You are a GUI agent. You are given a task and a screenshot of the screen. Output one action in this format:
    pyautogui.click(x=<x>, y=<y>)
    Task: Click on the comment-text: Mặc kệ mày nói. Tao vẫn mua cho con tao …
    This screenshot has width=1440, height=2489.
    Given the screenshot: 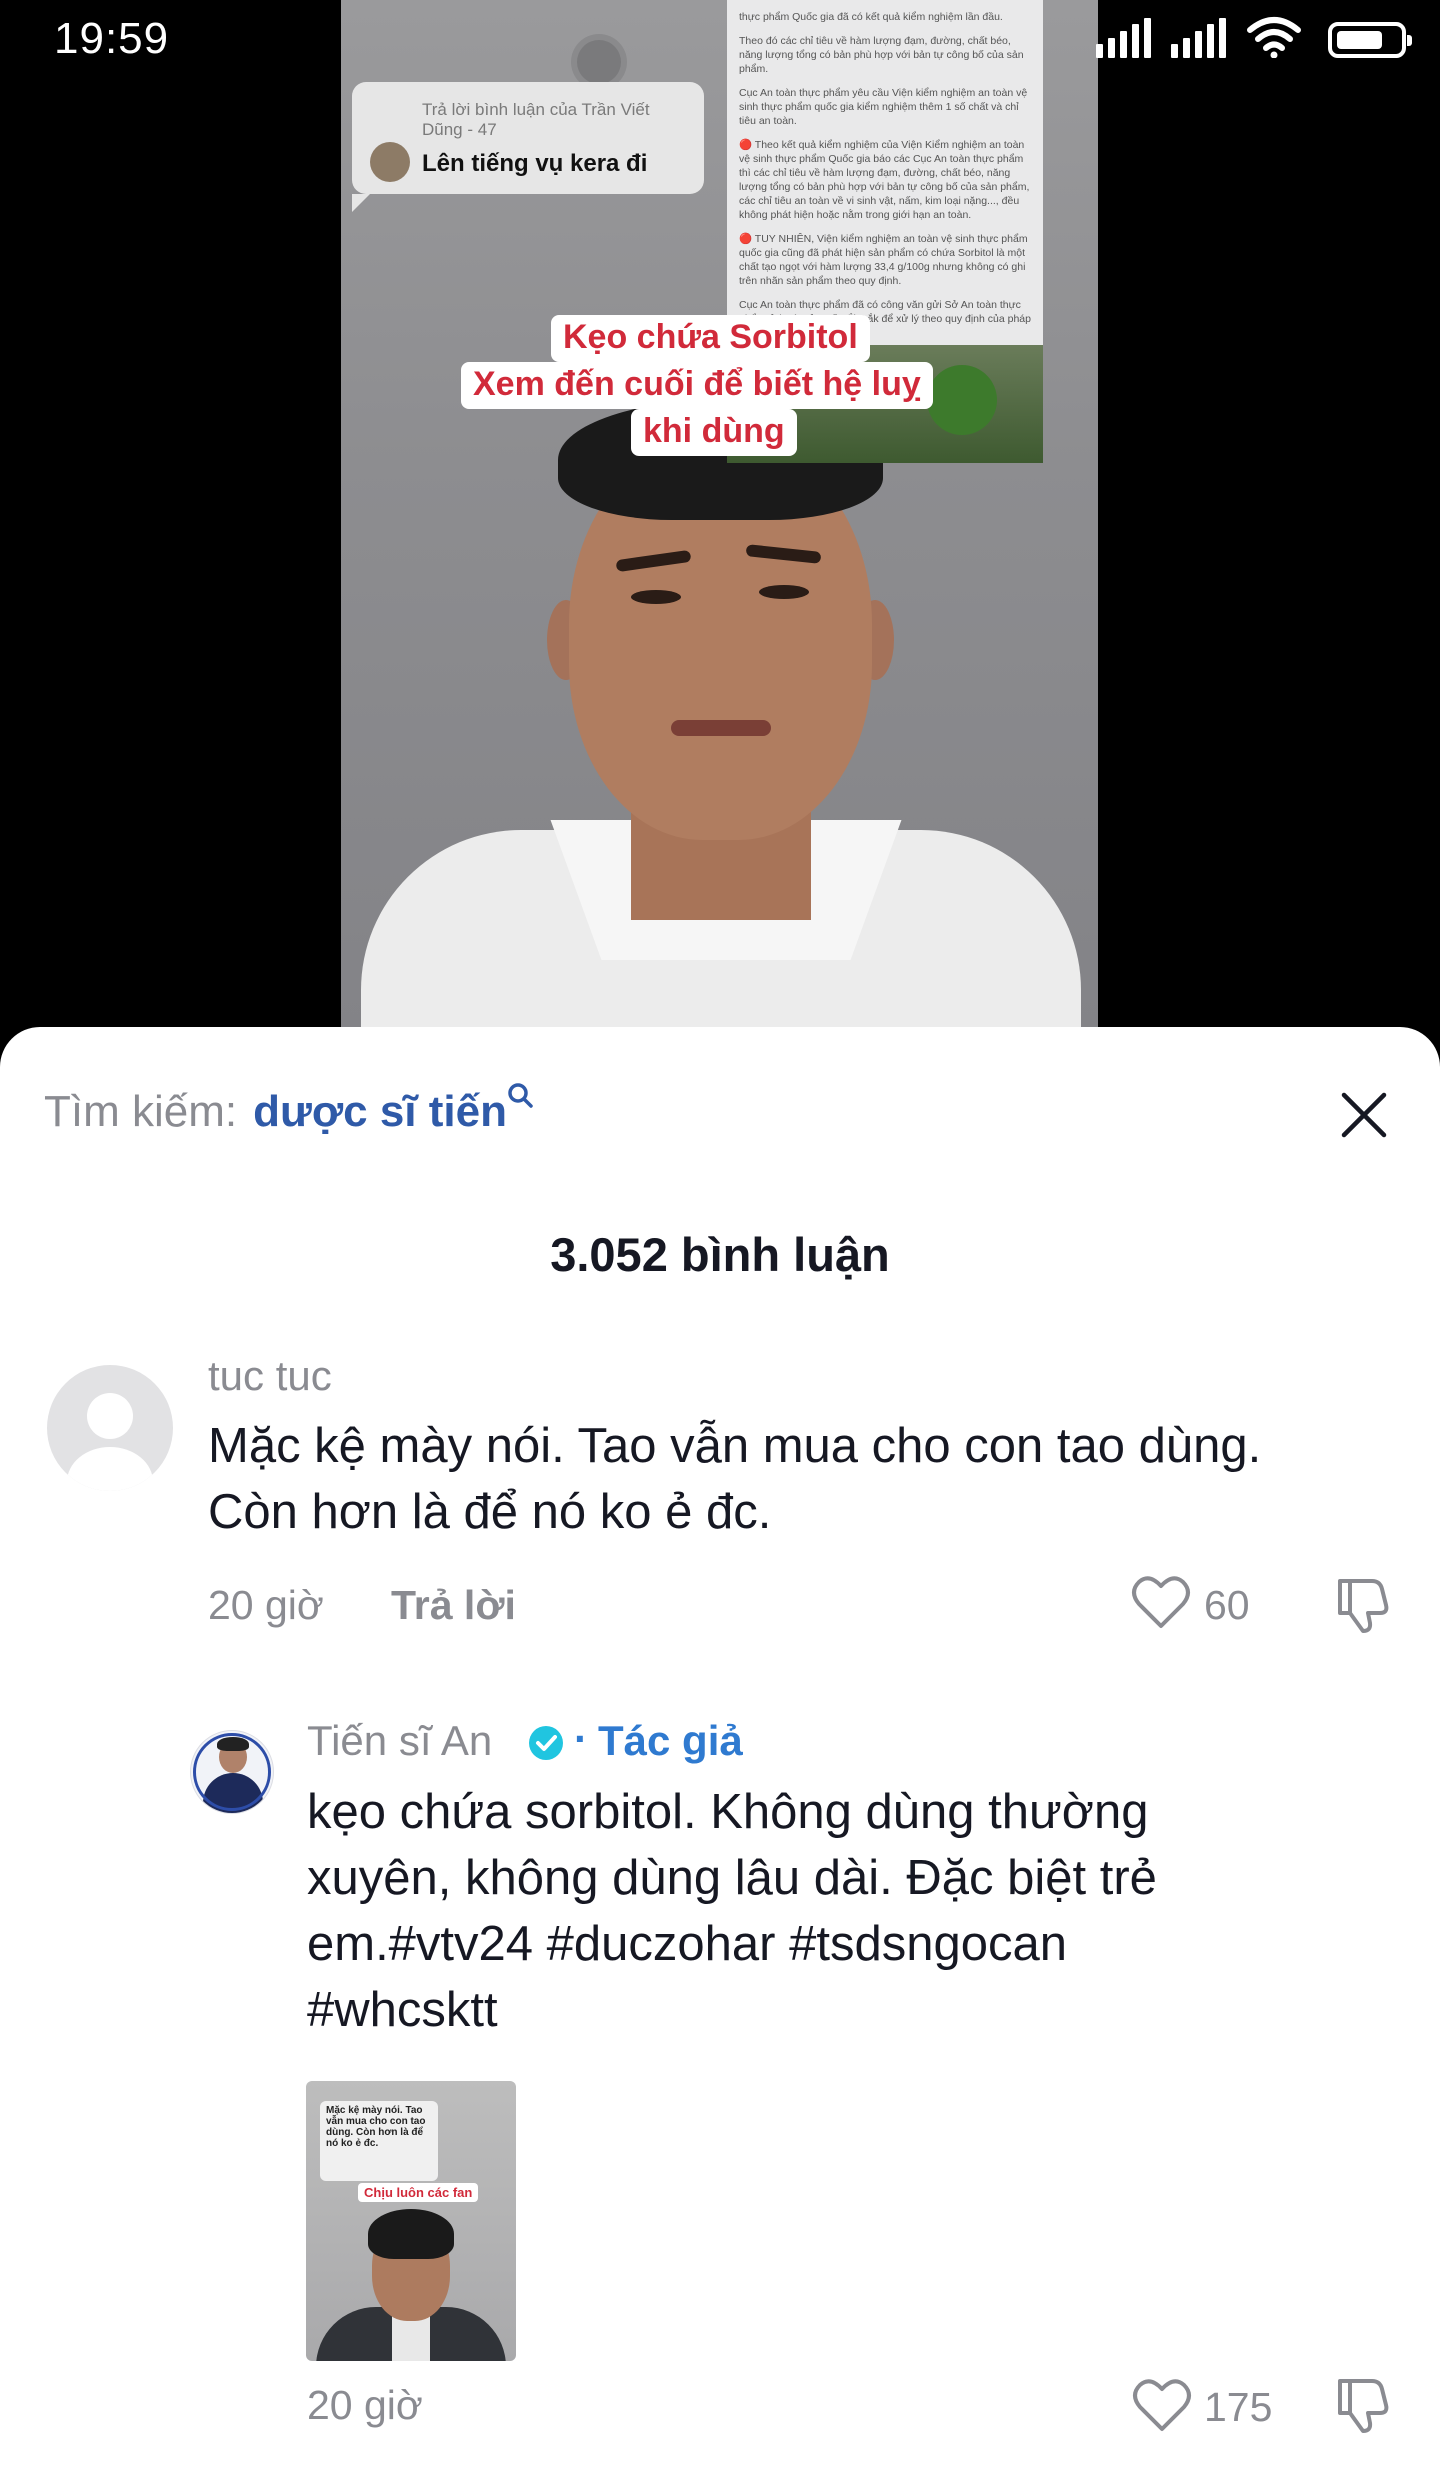 What is the action you would take?
    pyautogui.click(x=735, y=1446)
    